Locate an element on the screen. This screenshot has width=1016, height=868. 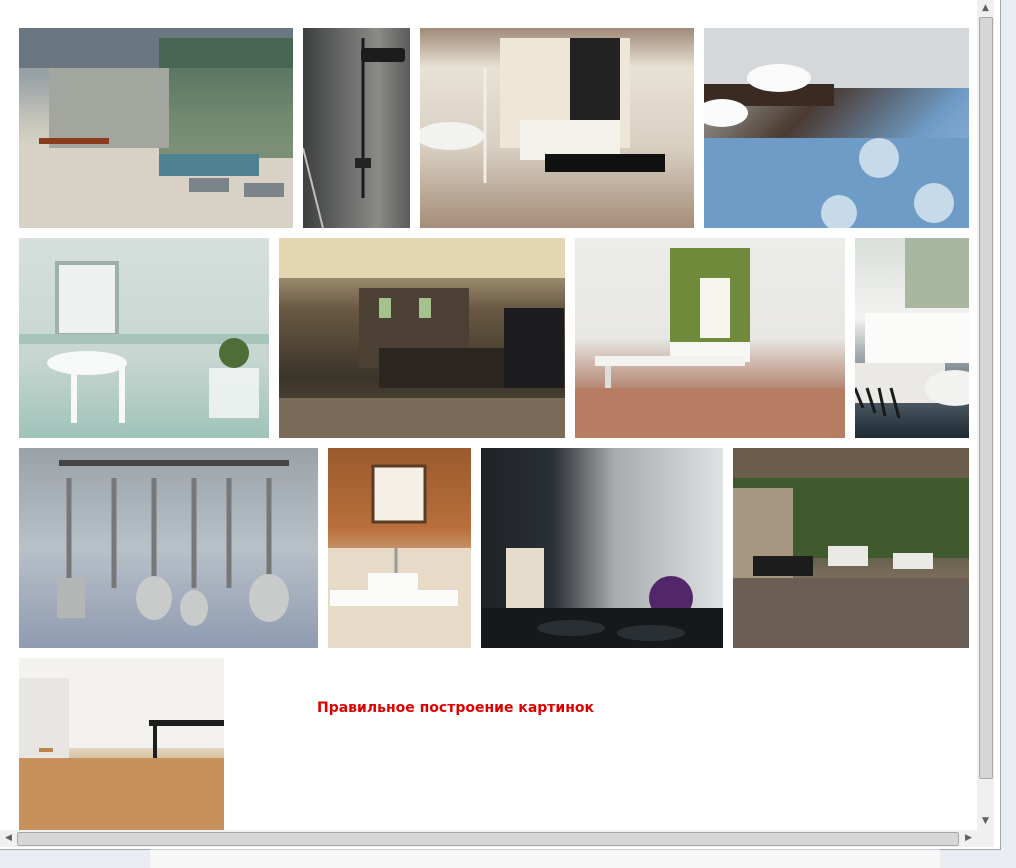
mint-bathroom-illustration is located at coordinates (144, 342).